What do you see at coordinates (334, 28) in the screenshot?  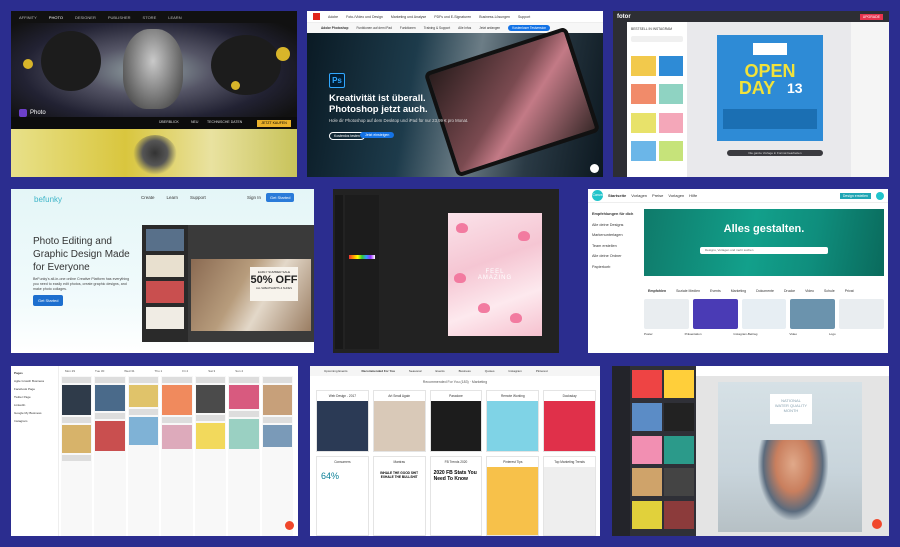 I see `subnav-photoshop: Adobe Photoshop` at bounding box center [334, 28].